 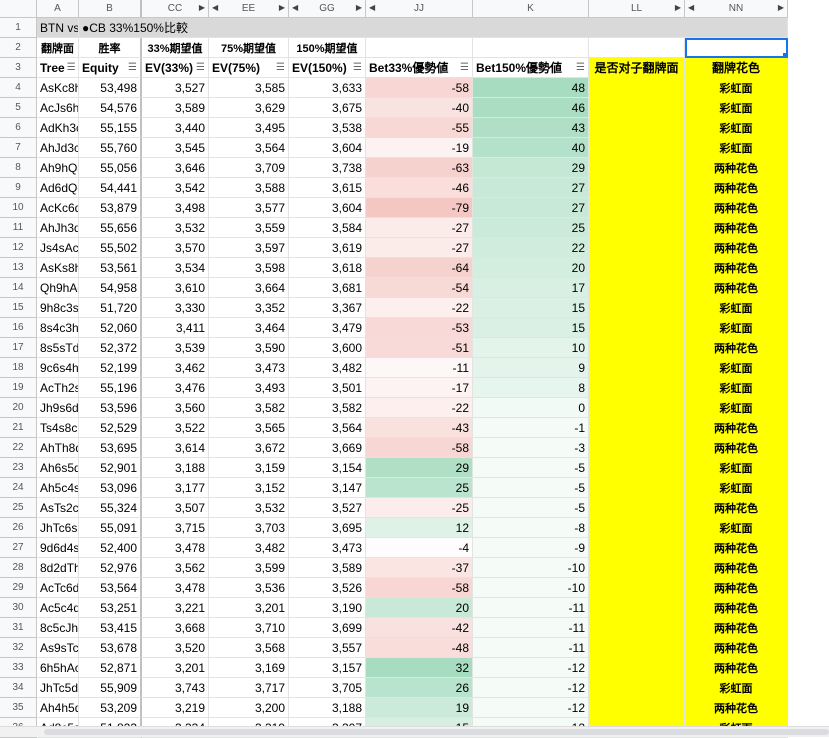 What do you see at coordinates (327, 168) in the screenshot?
I see `ev150-cell: 3,738` at bounding box center [327, 168].